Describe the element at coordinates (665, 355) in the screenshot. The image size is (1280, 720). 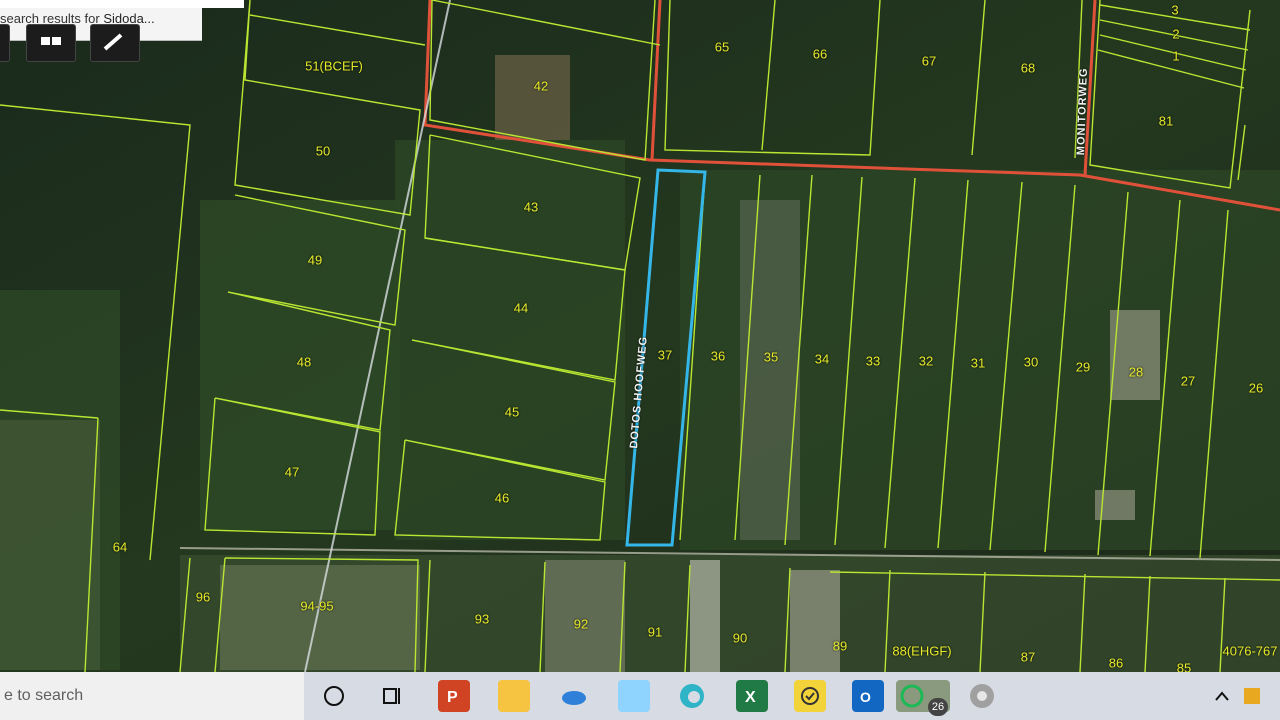
I see `plot-label-37: 37` at that location.